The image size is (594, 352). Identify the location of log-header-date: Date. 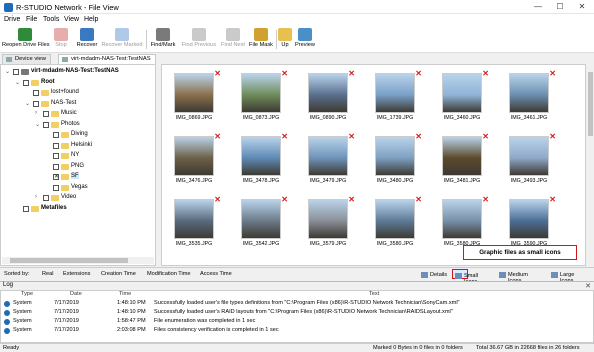
(76, 295).